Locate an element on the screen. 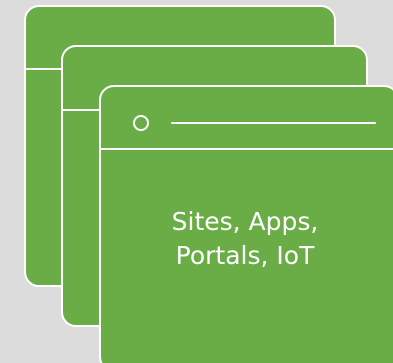 The height and width of the screenshot is (363, 393). caption-line-2: Portals, IoT is located at coordinates (245, 255).